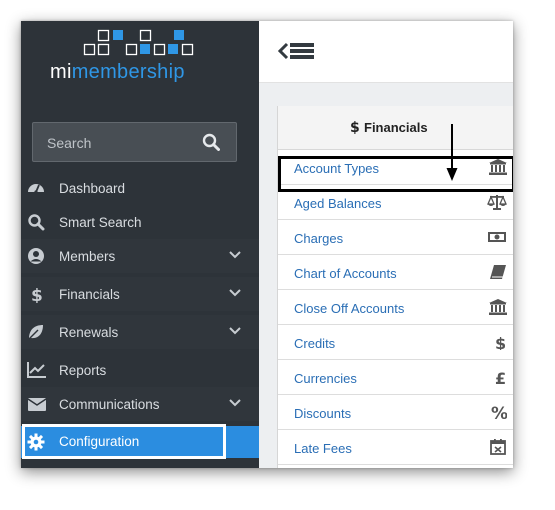  I want to click on user-circle-icon, so click(36, 256).